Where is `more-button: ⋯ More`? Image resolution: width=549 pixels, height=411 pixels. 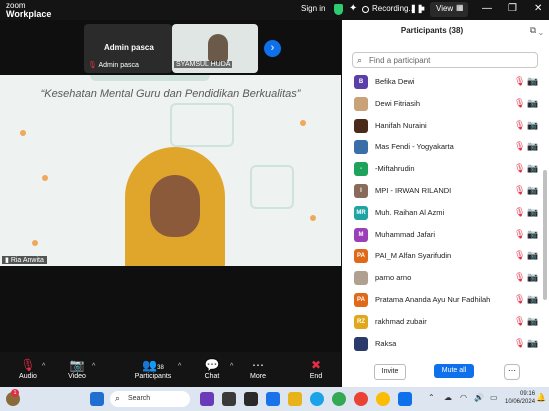 more-button: ⋯ More is located at coordinates (258, 366).